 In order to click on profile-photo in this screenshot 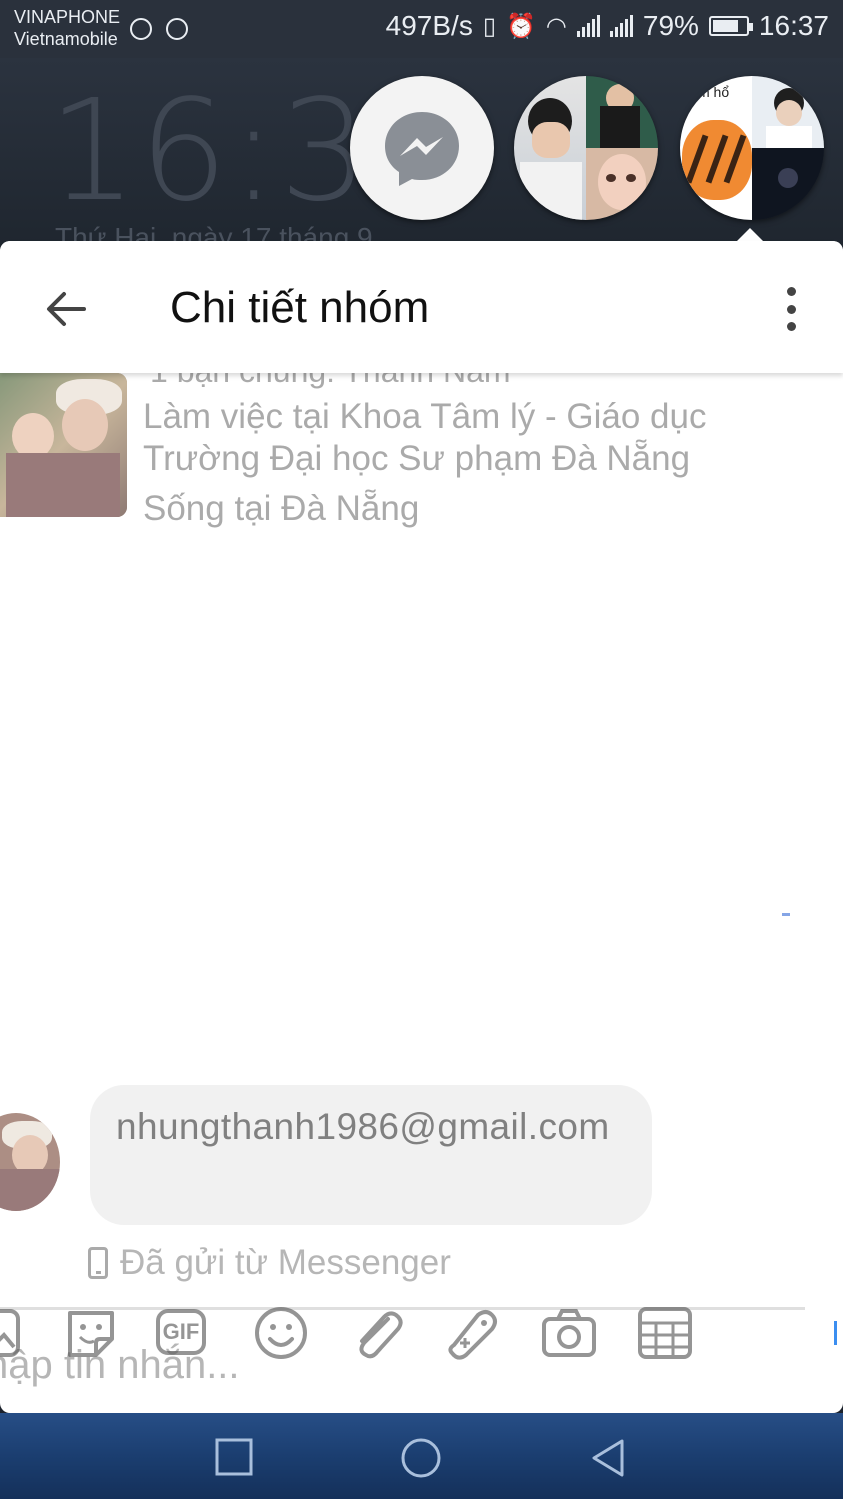, I will do `click(63, 445)`.